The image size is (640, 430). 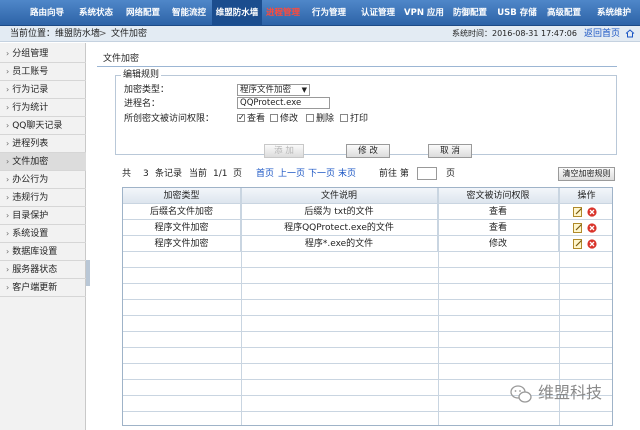 I want to click on nav-network-config: 网络配置, so click(x=143, y=13).